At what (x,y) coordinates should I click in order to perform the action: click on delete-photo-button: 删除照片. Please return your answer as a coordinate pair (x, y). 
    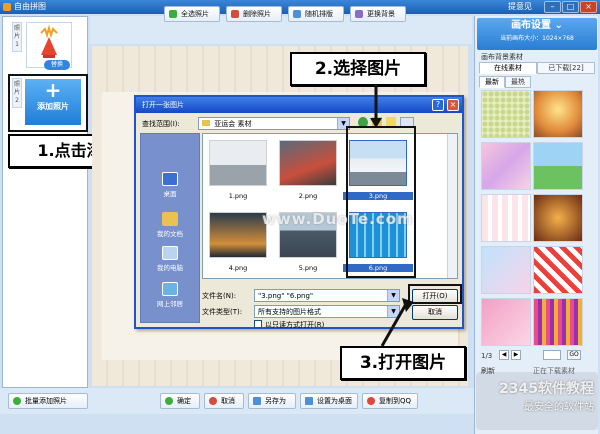
    Looking at the image, I should click on (254, 14).